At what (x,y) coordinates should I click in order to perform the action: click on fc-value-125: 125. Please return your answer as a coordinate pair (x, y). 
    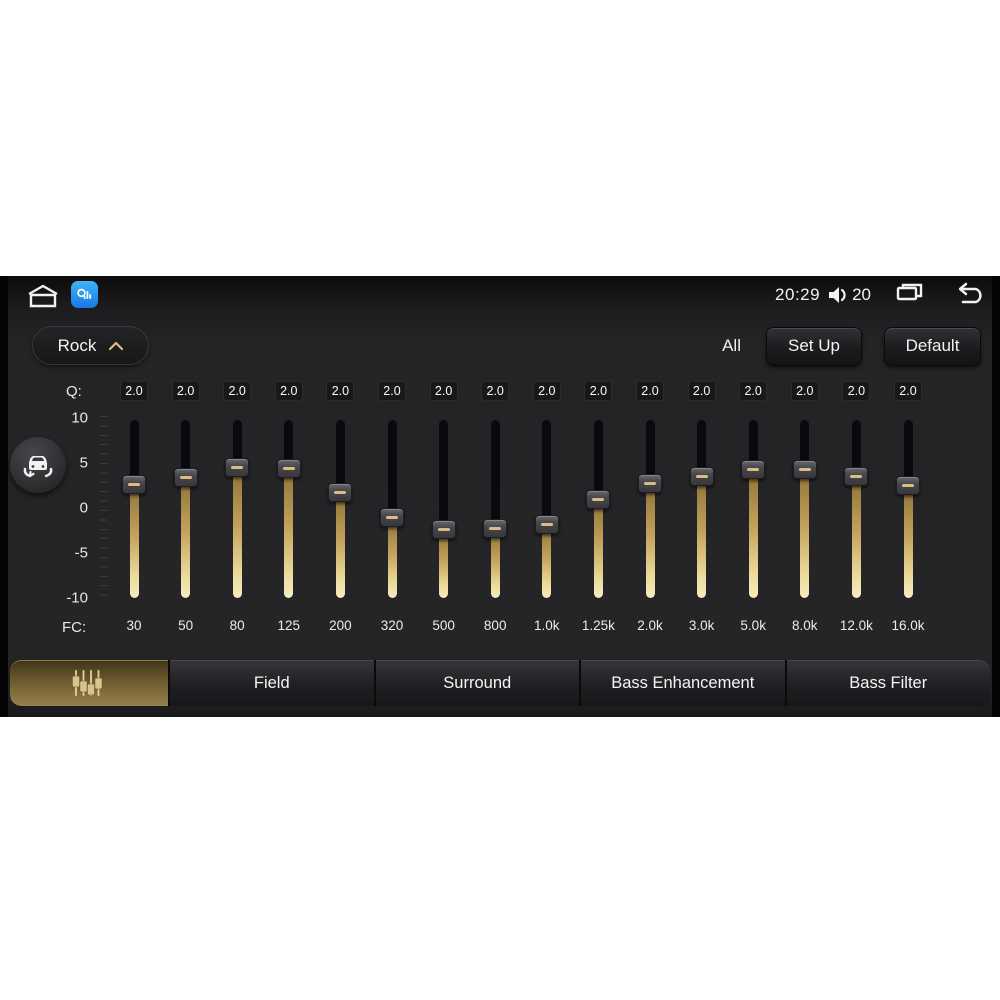
    Looking at the image, I should click on (289, 625).